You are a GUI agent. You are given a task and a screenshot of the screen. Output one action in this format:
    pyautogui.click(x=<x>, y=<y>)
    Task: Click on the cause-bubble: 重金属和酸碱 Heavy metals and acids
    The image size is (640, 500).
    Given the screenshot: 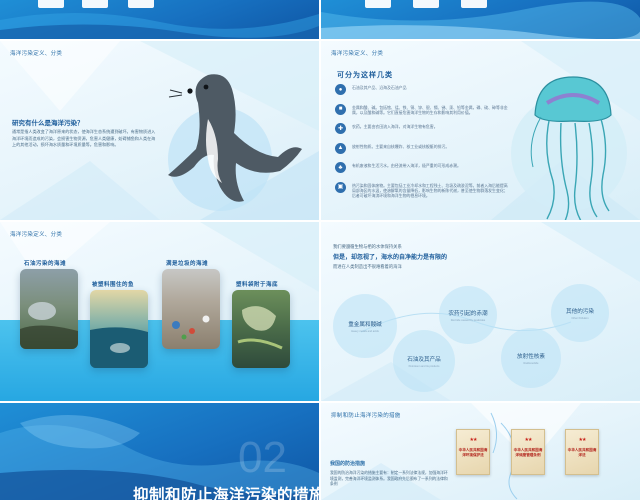 What is the action you would take?
    pyautogui.click(x=365, y=326)
    